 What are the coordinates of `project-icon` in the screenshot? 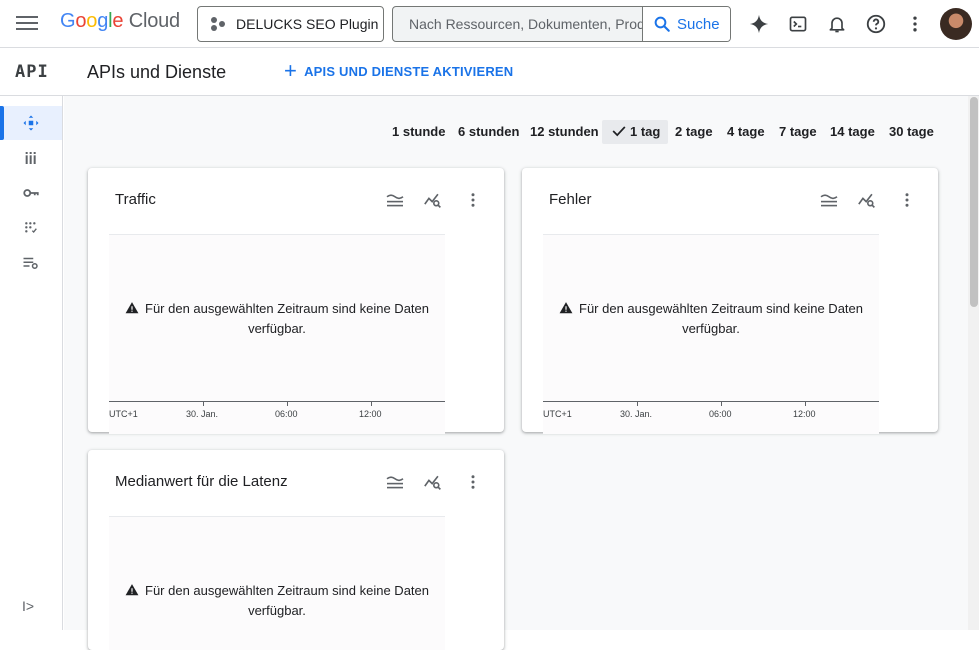 It's located at (218, 24).